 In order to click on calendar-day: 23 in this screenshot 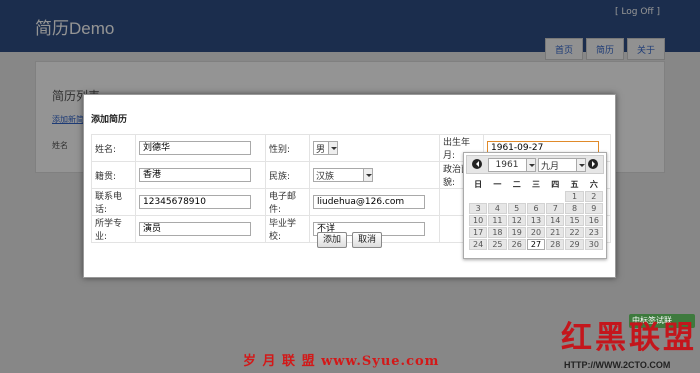, I will do `click(593, 232)`.